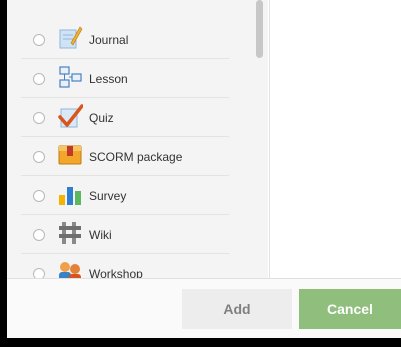  I want to click on activity-option-survey: Survey, so click(125, 195).